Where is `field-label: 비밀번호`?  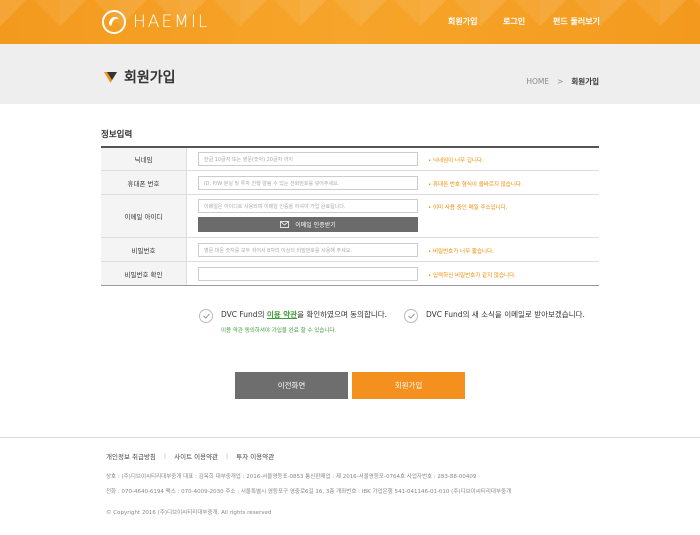
field-label: 비밀번호 is located at coordinates (144, 249).